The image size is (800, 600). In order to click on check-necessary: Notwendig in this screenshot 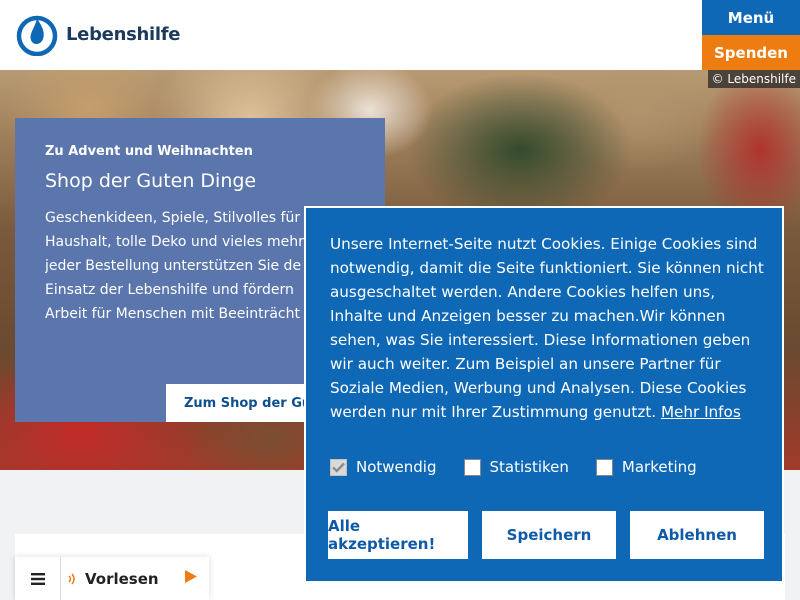, I will do `click(383, 467)`.